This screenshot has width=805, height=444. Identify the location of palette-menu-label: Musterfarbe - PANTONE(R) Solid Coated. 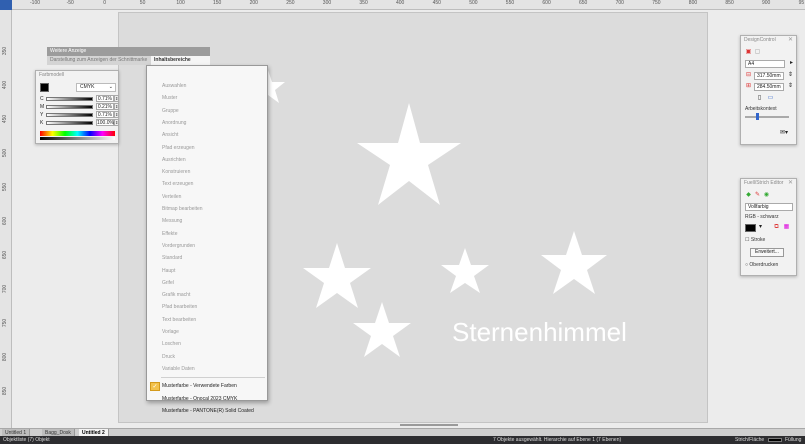
(208, 411).